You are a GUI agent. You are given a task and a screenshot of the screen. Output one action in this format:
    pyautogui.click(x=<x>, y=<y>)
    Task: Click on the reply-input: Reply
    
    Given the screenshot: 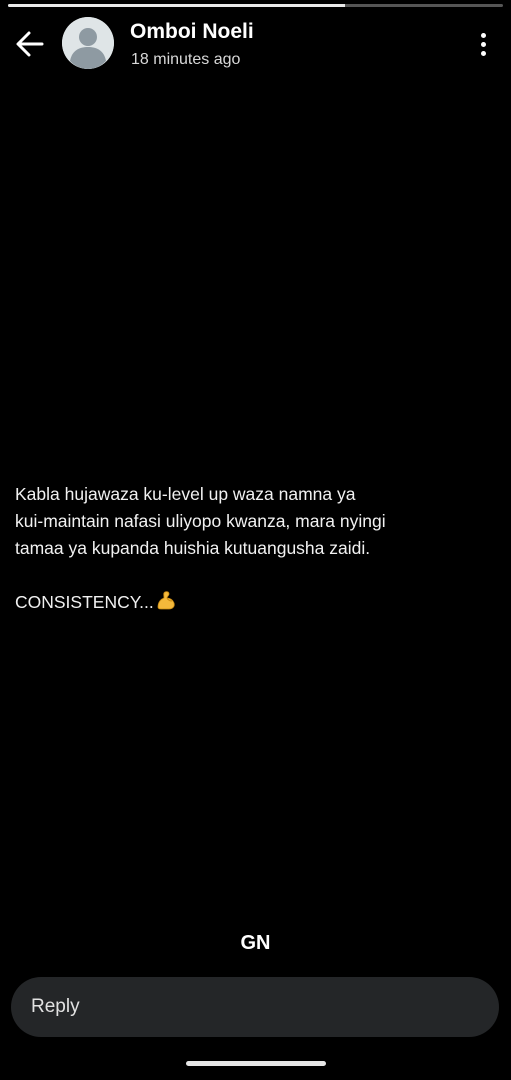 What is the action you would take?
    pyautogui.click(x=255, y=1007)
    